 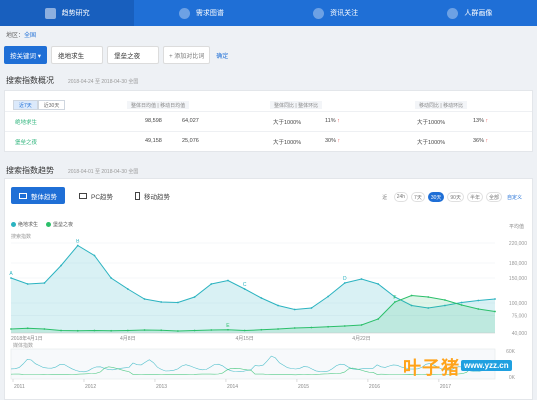 What do you see at coordinates (486, 365) in the screenshot?
I see `watermark-url: www.yzz.cn` at bounding box center [486, 365].